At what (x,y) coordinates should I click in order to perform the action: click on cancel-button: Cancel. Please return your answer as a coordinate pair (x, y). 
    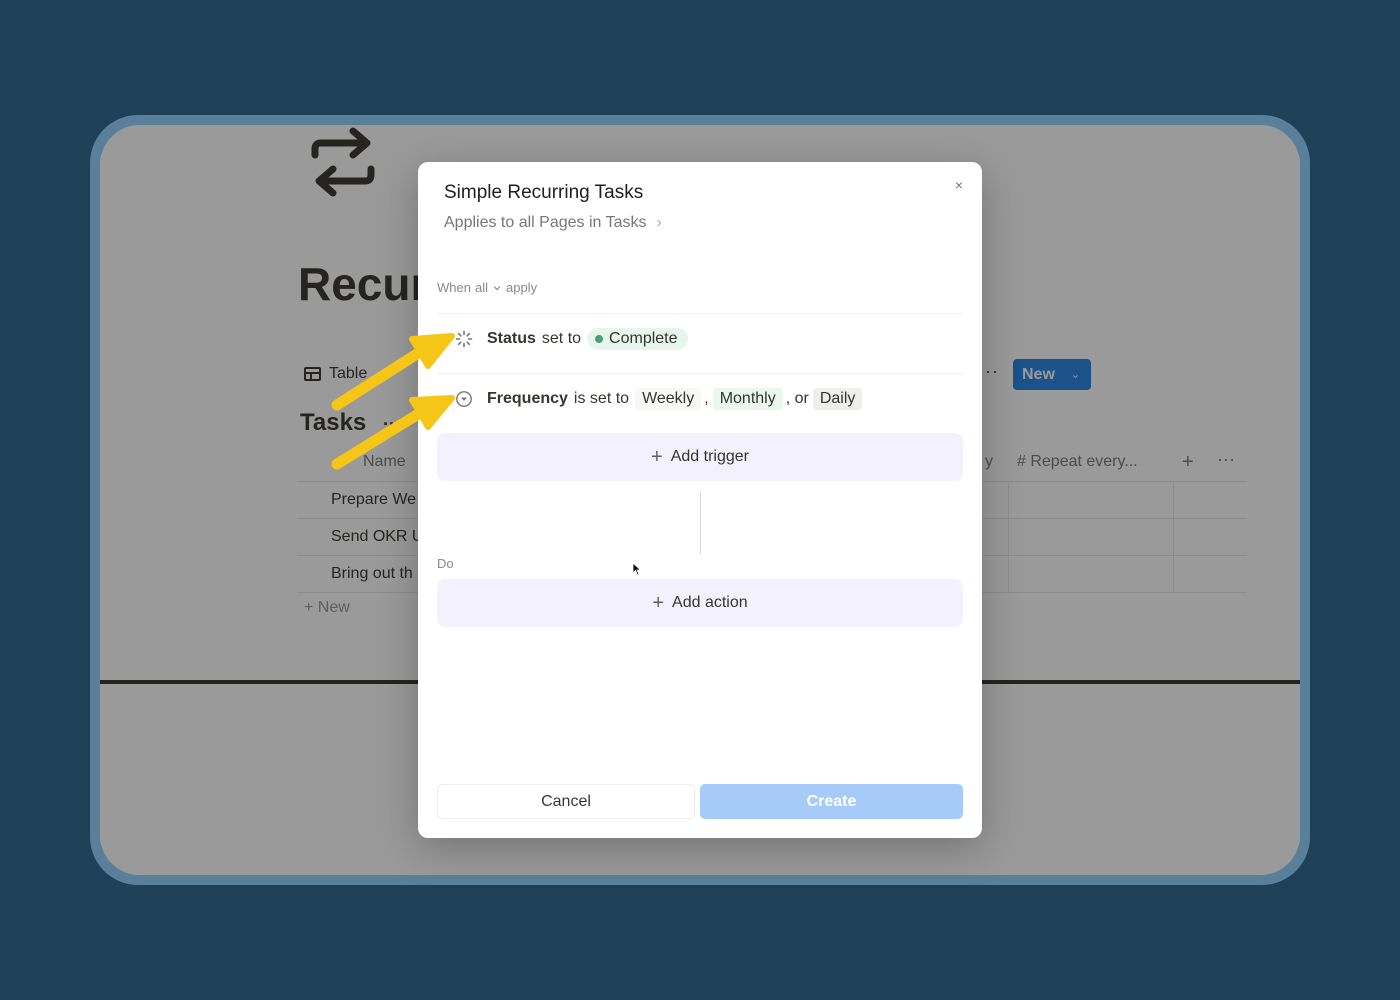
    Looking at the image, I should click on (566, 801).